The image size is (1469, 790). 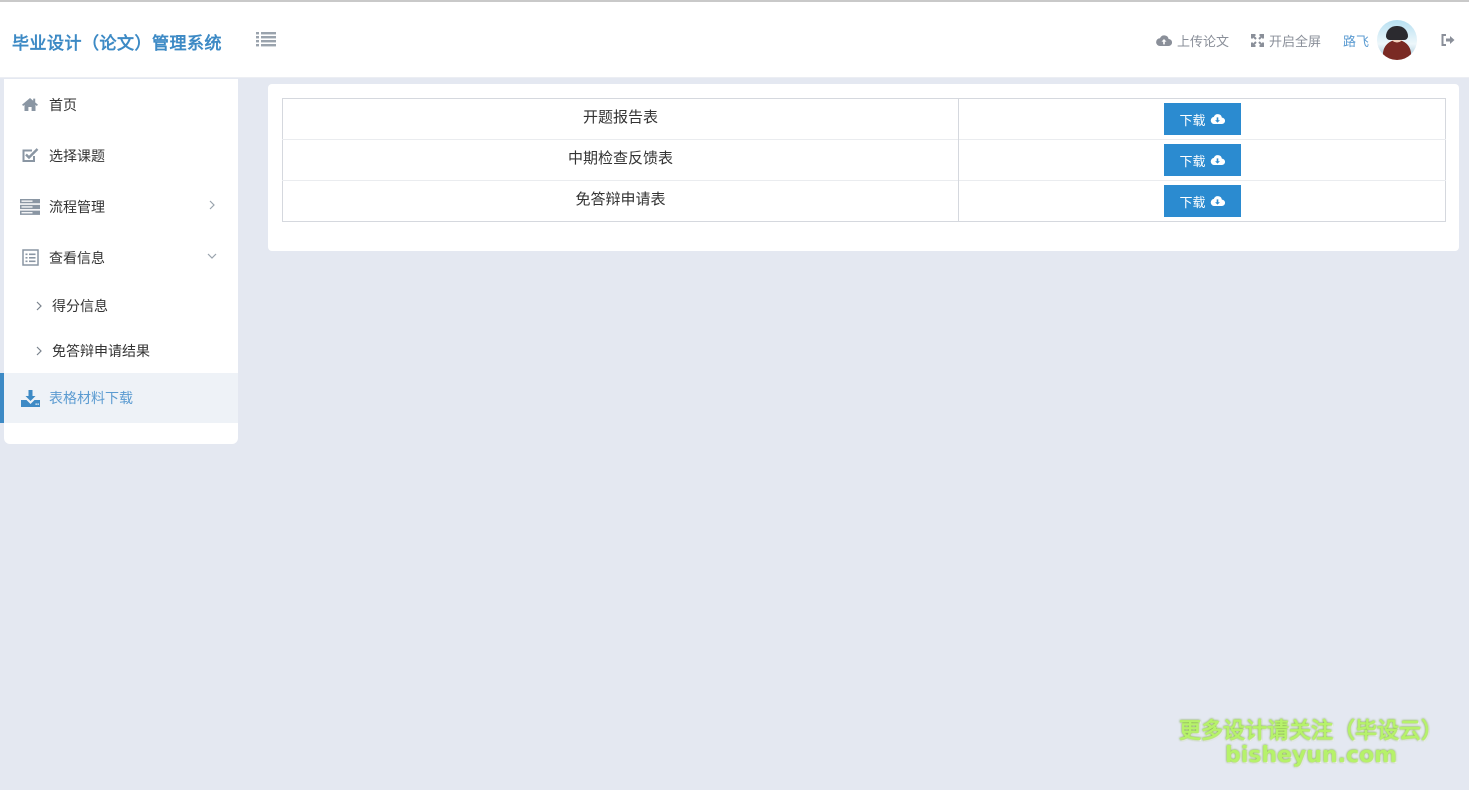 I want to click on expand-icon, so click(x=1257, y=40).